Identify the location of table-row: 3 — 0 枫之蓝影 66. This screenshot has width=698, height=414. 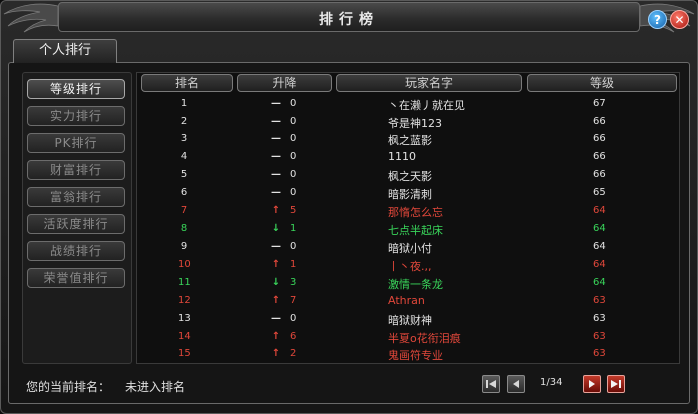
(408, 139).